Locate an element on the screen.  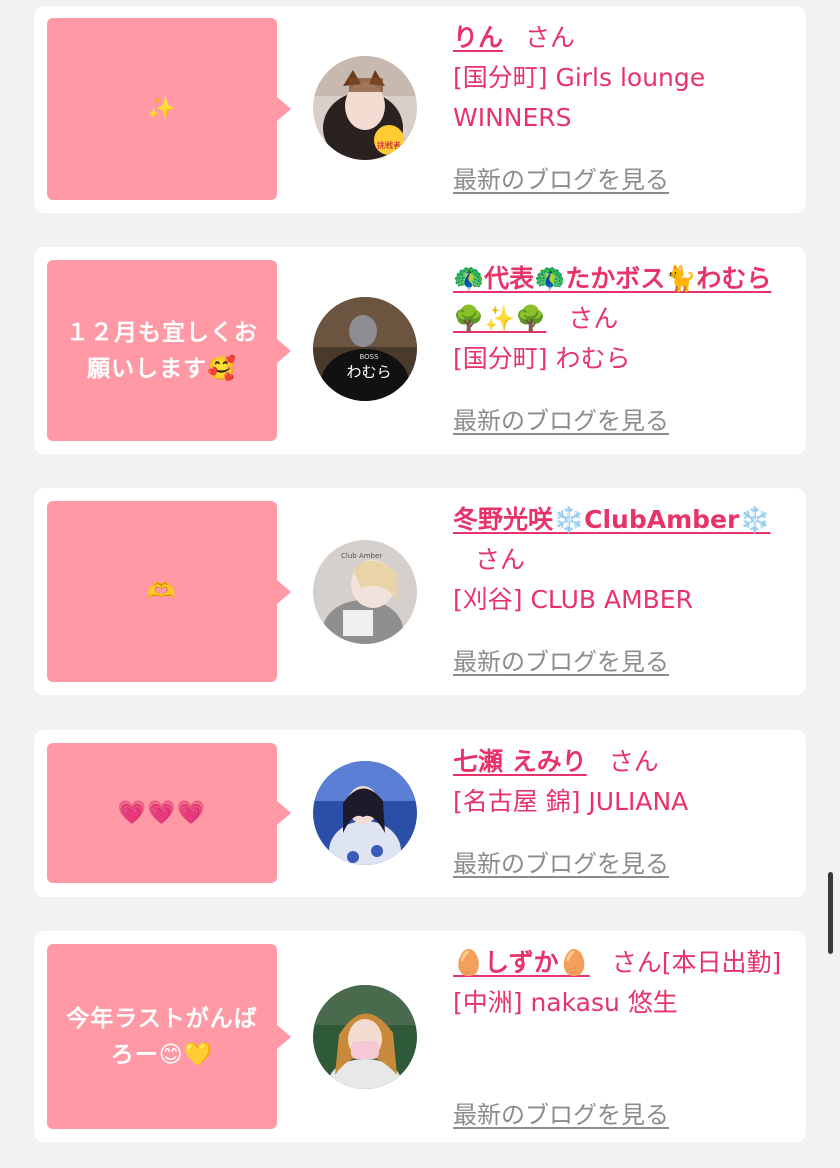
name-line: 🦚代表🦚たかボス🐈わむら🌳✨🌳 さん is located at coordinates (623, 299).